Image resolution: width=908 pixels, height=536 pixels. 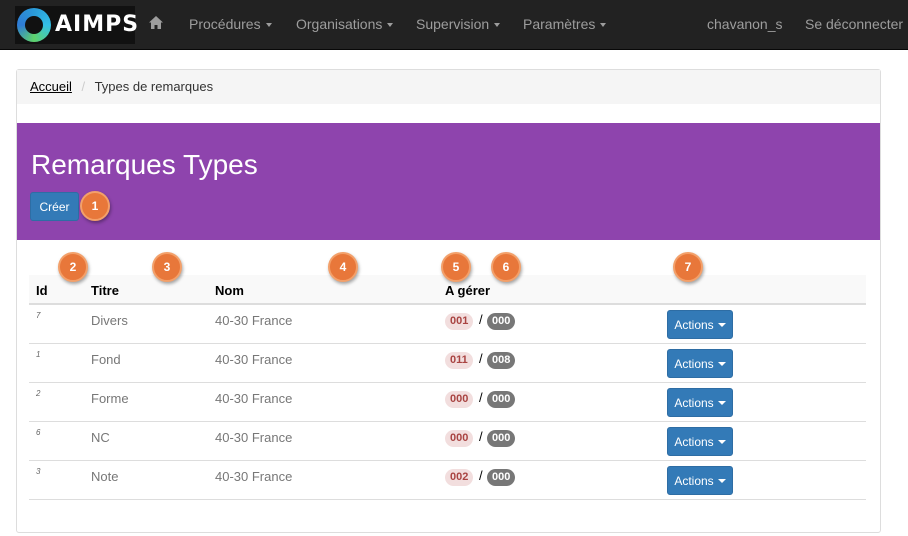 What do you see at coordinates (345, 24) in the screenshot?
I see `nav-organisations: Organisations` at bounding box center [345, 24].